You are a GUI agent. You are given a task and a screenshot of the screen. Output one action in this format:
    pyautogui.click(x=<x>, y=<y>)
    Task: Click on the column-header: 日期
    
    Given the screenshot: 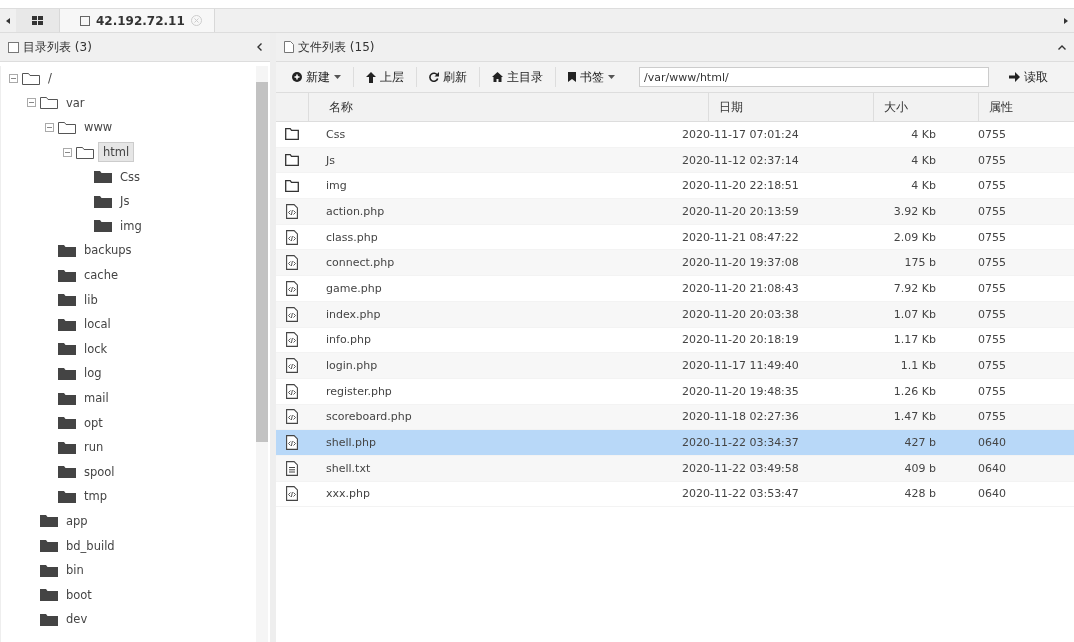 What is the action you would take?
    pyautogui.click(x=790, y=107)
    